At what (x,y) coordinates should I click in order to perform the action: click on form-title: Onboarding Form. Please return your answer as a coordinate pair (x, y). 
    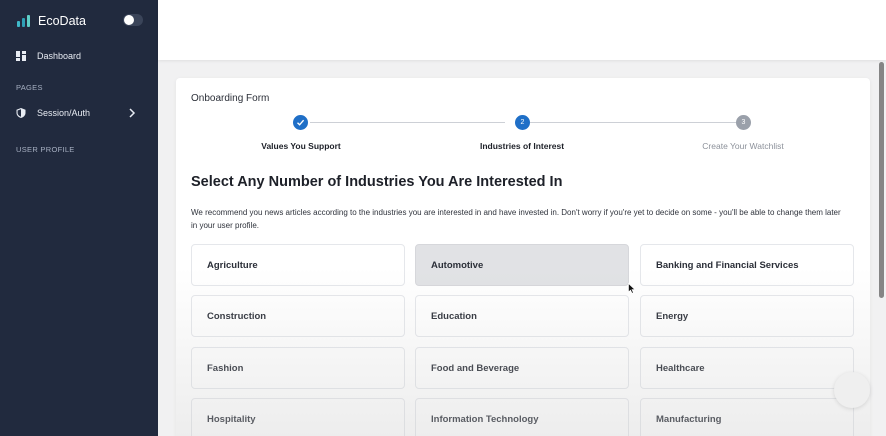
    Looking at the image, I should click on (230, 98).